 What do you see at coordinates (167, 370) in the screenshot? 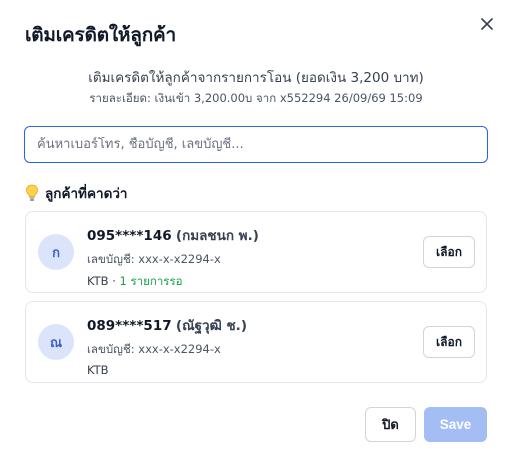
I see `customer-bank-line: KTB` at bounding box center [167, 370].